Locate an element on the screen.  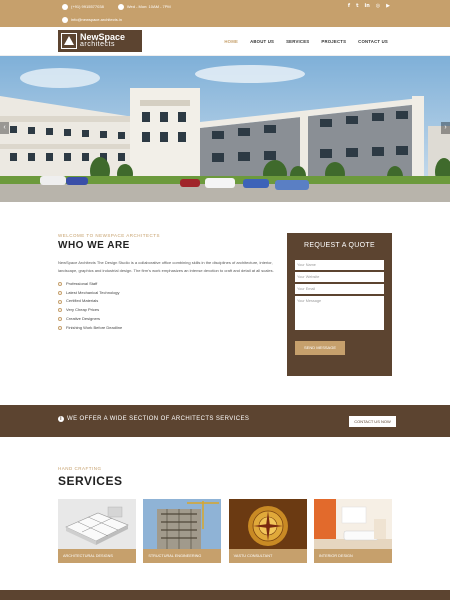
service-card-structural: STRUCTURAL ENGINEERING is located at coordinates (182, 531).